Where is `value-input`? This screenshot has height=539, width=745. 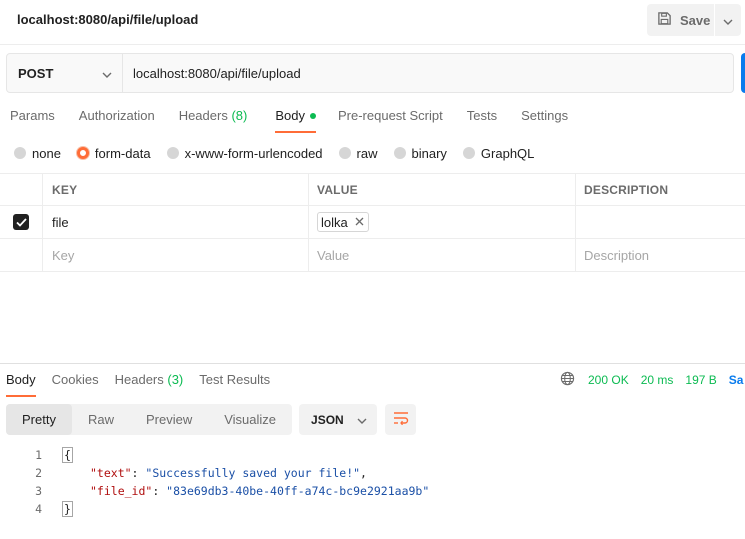
value-input is located at coordinates (446, 255).